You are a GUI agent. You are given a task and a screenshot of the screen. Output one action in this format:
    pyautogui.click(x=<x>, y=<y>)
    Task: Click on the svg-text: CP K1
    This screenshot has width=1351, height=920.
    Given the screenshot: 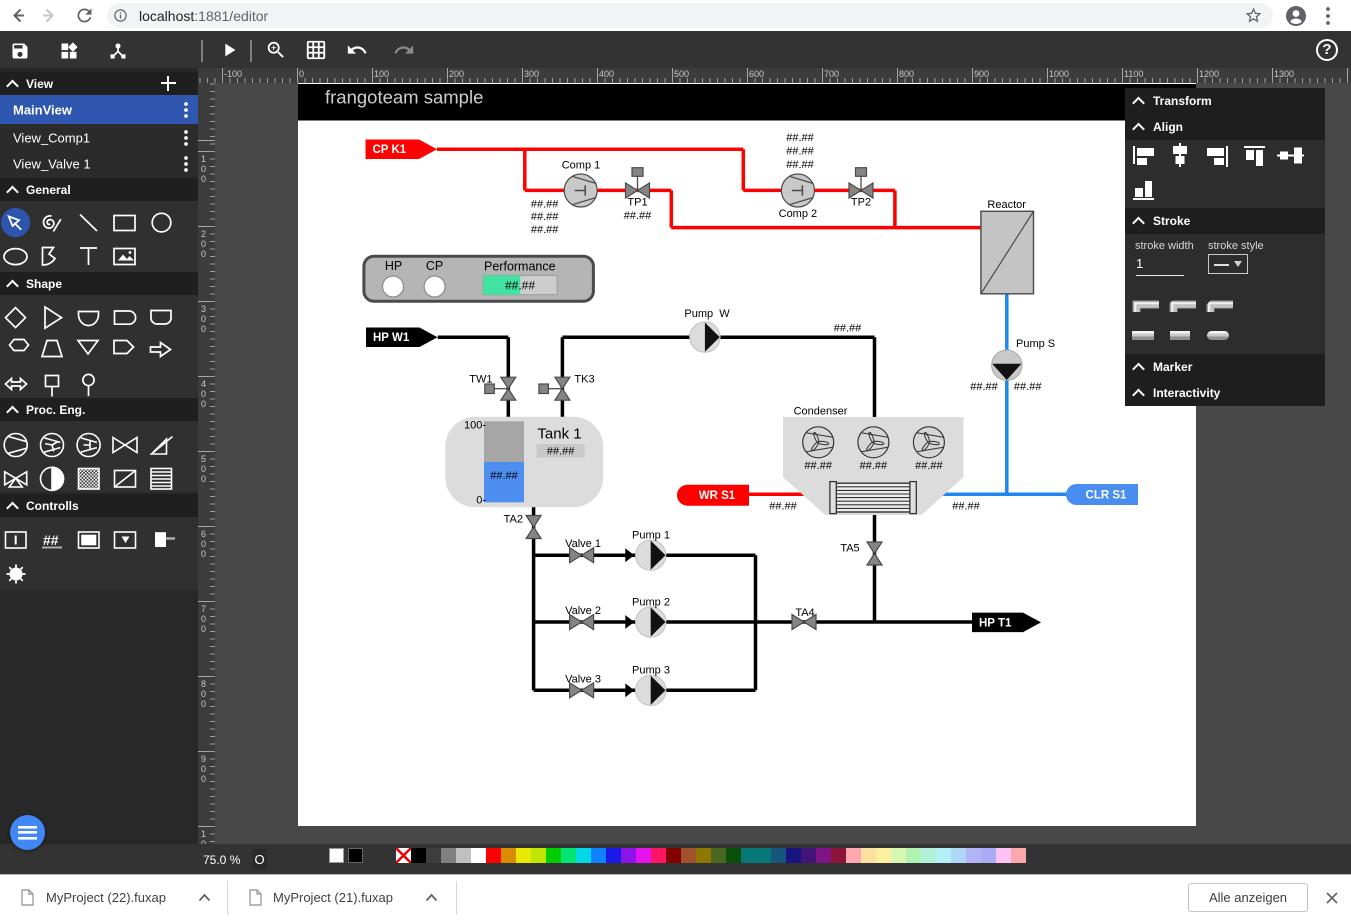 What is the action you would take?
    pyautogui.click(x=390, y=150)
    